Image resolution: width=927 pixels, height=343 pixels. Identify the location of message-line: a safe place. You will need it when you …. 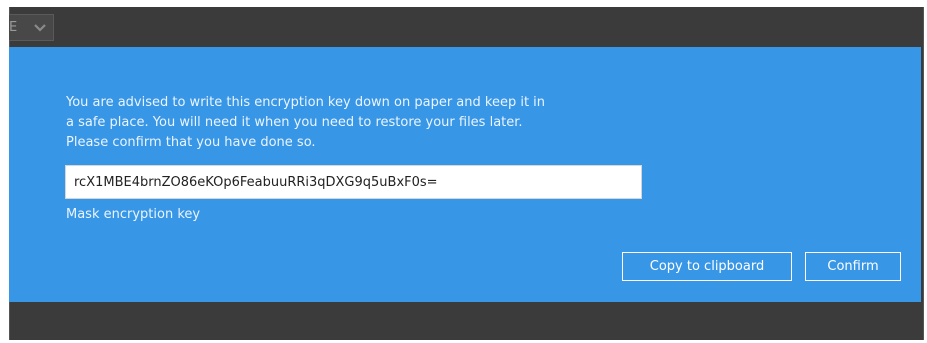
(294, 122).